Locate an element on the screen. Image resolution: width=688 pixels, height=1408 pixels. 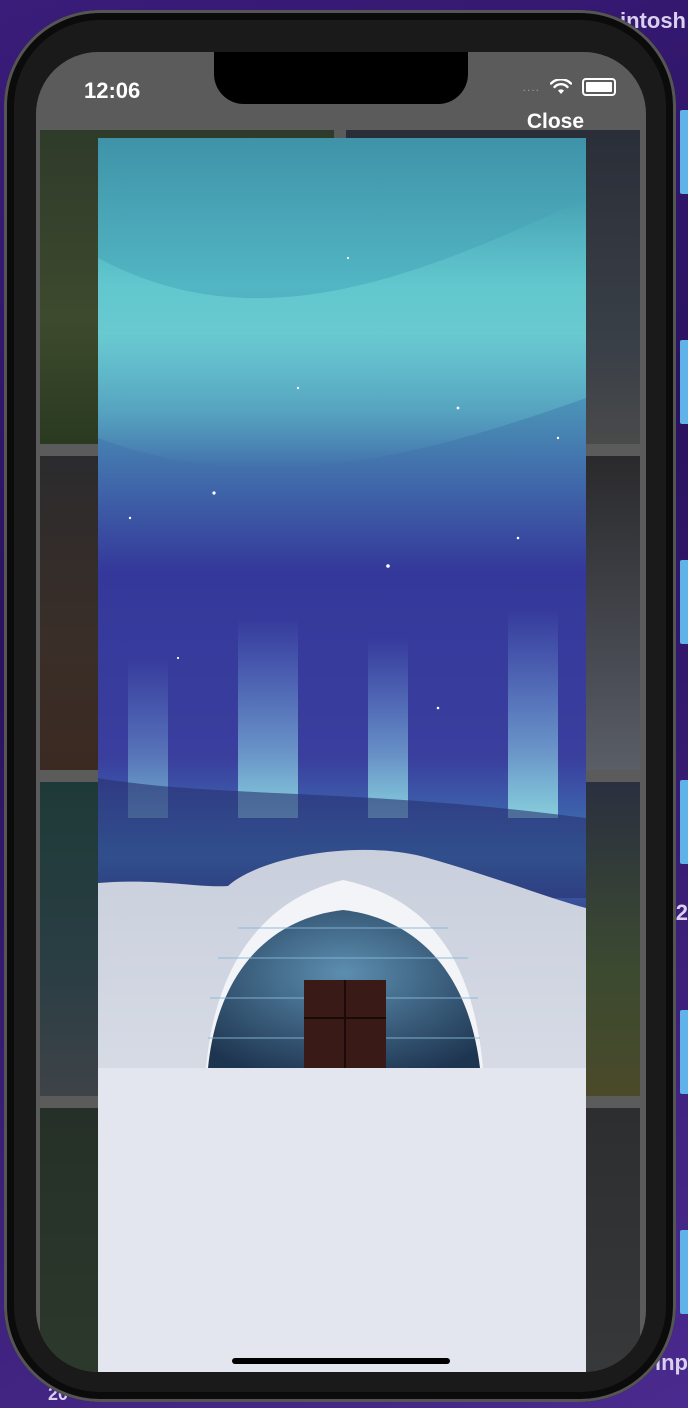
desktop-label-mid: 2 is located at coordinates (681, 912).